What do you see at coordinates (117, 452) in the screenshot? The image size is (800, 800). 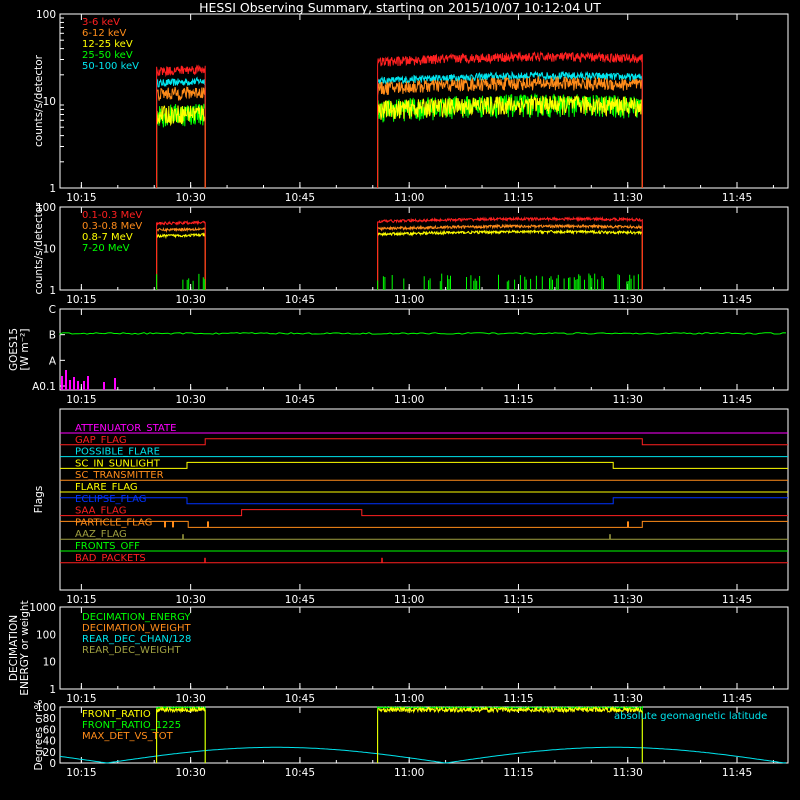 I see `flag-label-2: POSSIBLE_FLARE` at bounding box center [117, 452].